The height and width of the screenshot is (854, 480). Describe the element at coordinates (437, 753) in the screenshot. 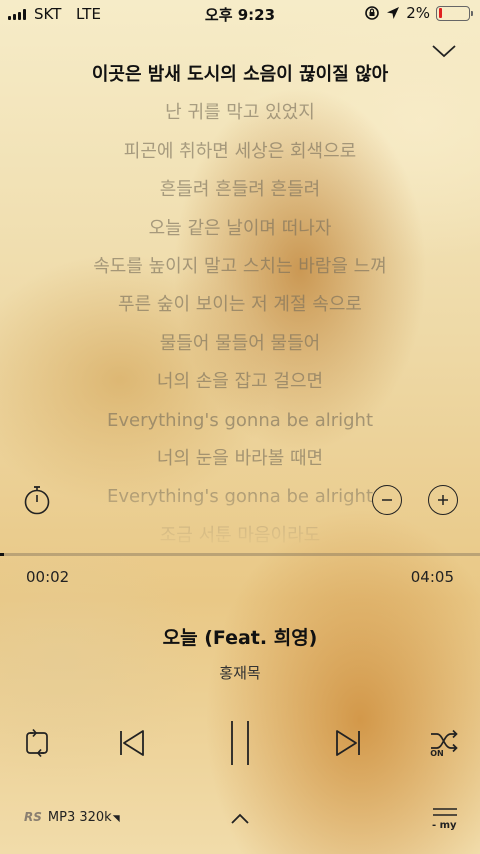

I see `shuffle-state-label: ON` at that location.